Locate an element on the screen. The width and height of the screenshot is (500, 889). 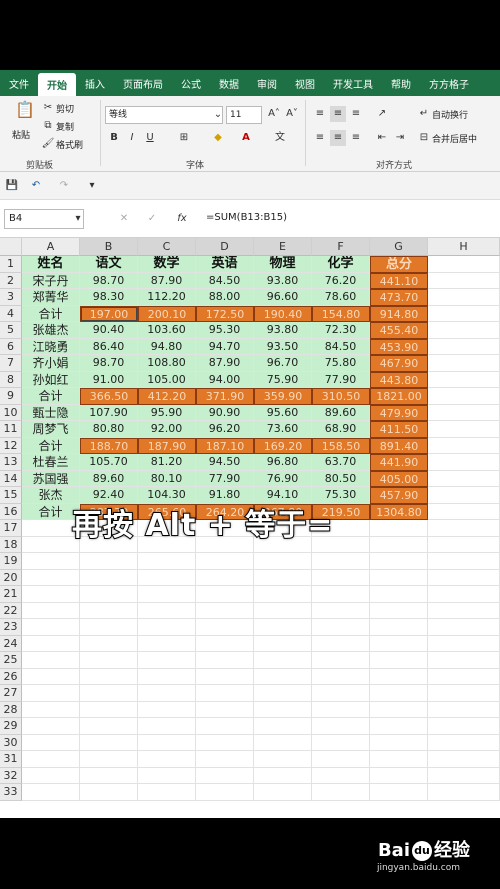
total-row-cell: 359.90 is located at coordinates (283, 396).